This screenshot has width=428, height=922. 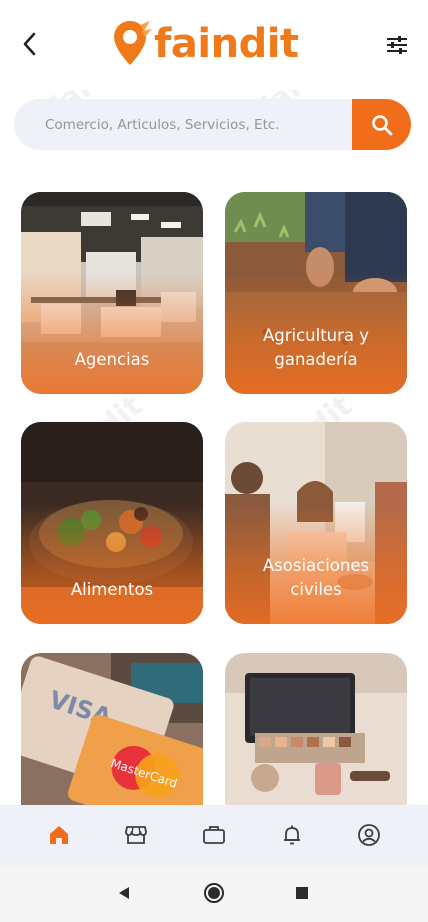 I want to click on app-header: faindit, so click(x=214, y=45).